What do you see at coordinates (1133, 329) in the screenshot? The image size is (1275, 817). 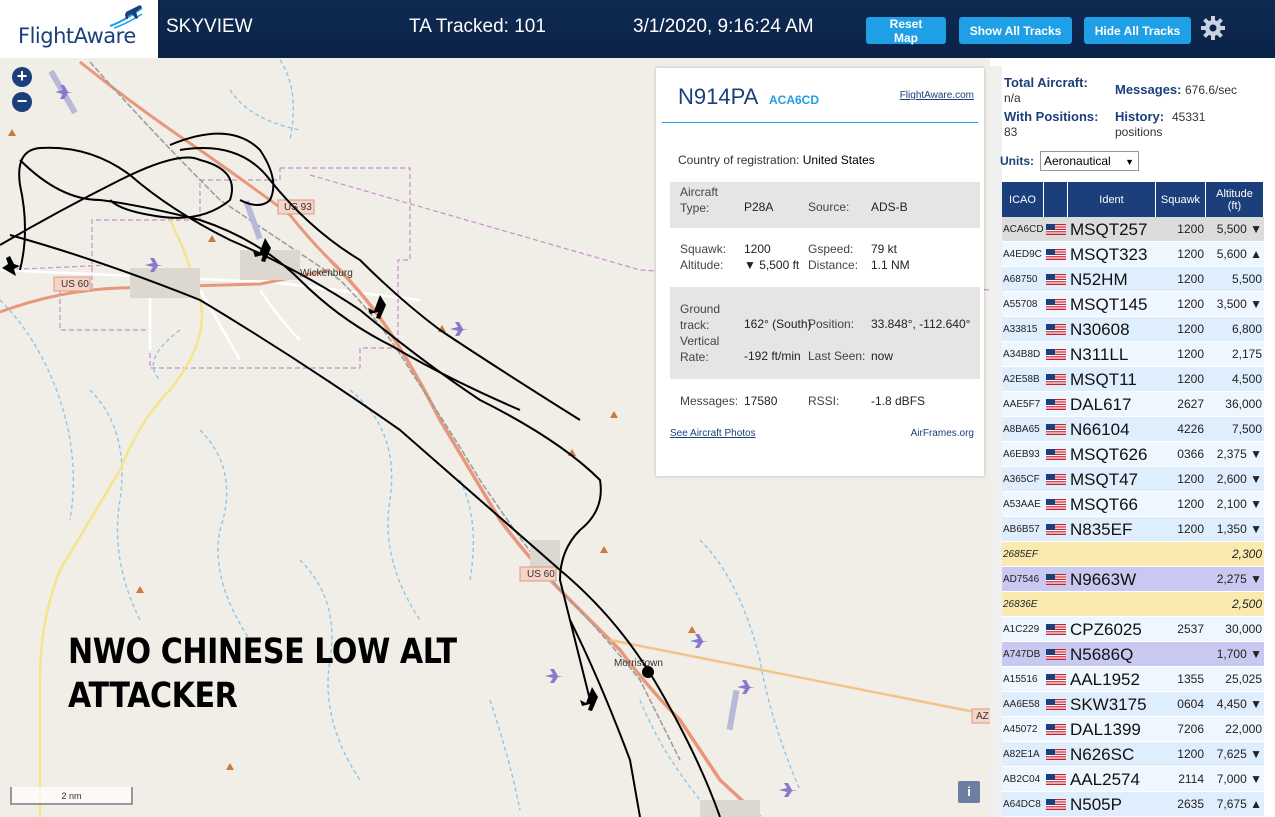 I see `table-row: A33815 N30608 1200 6,800` at bounding box center [1133, 329].